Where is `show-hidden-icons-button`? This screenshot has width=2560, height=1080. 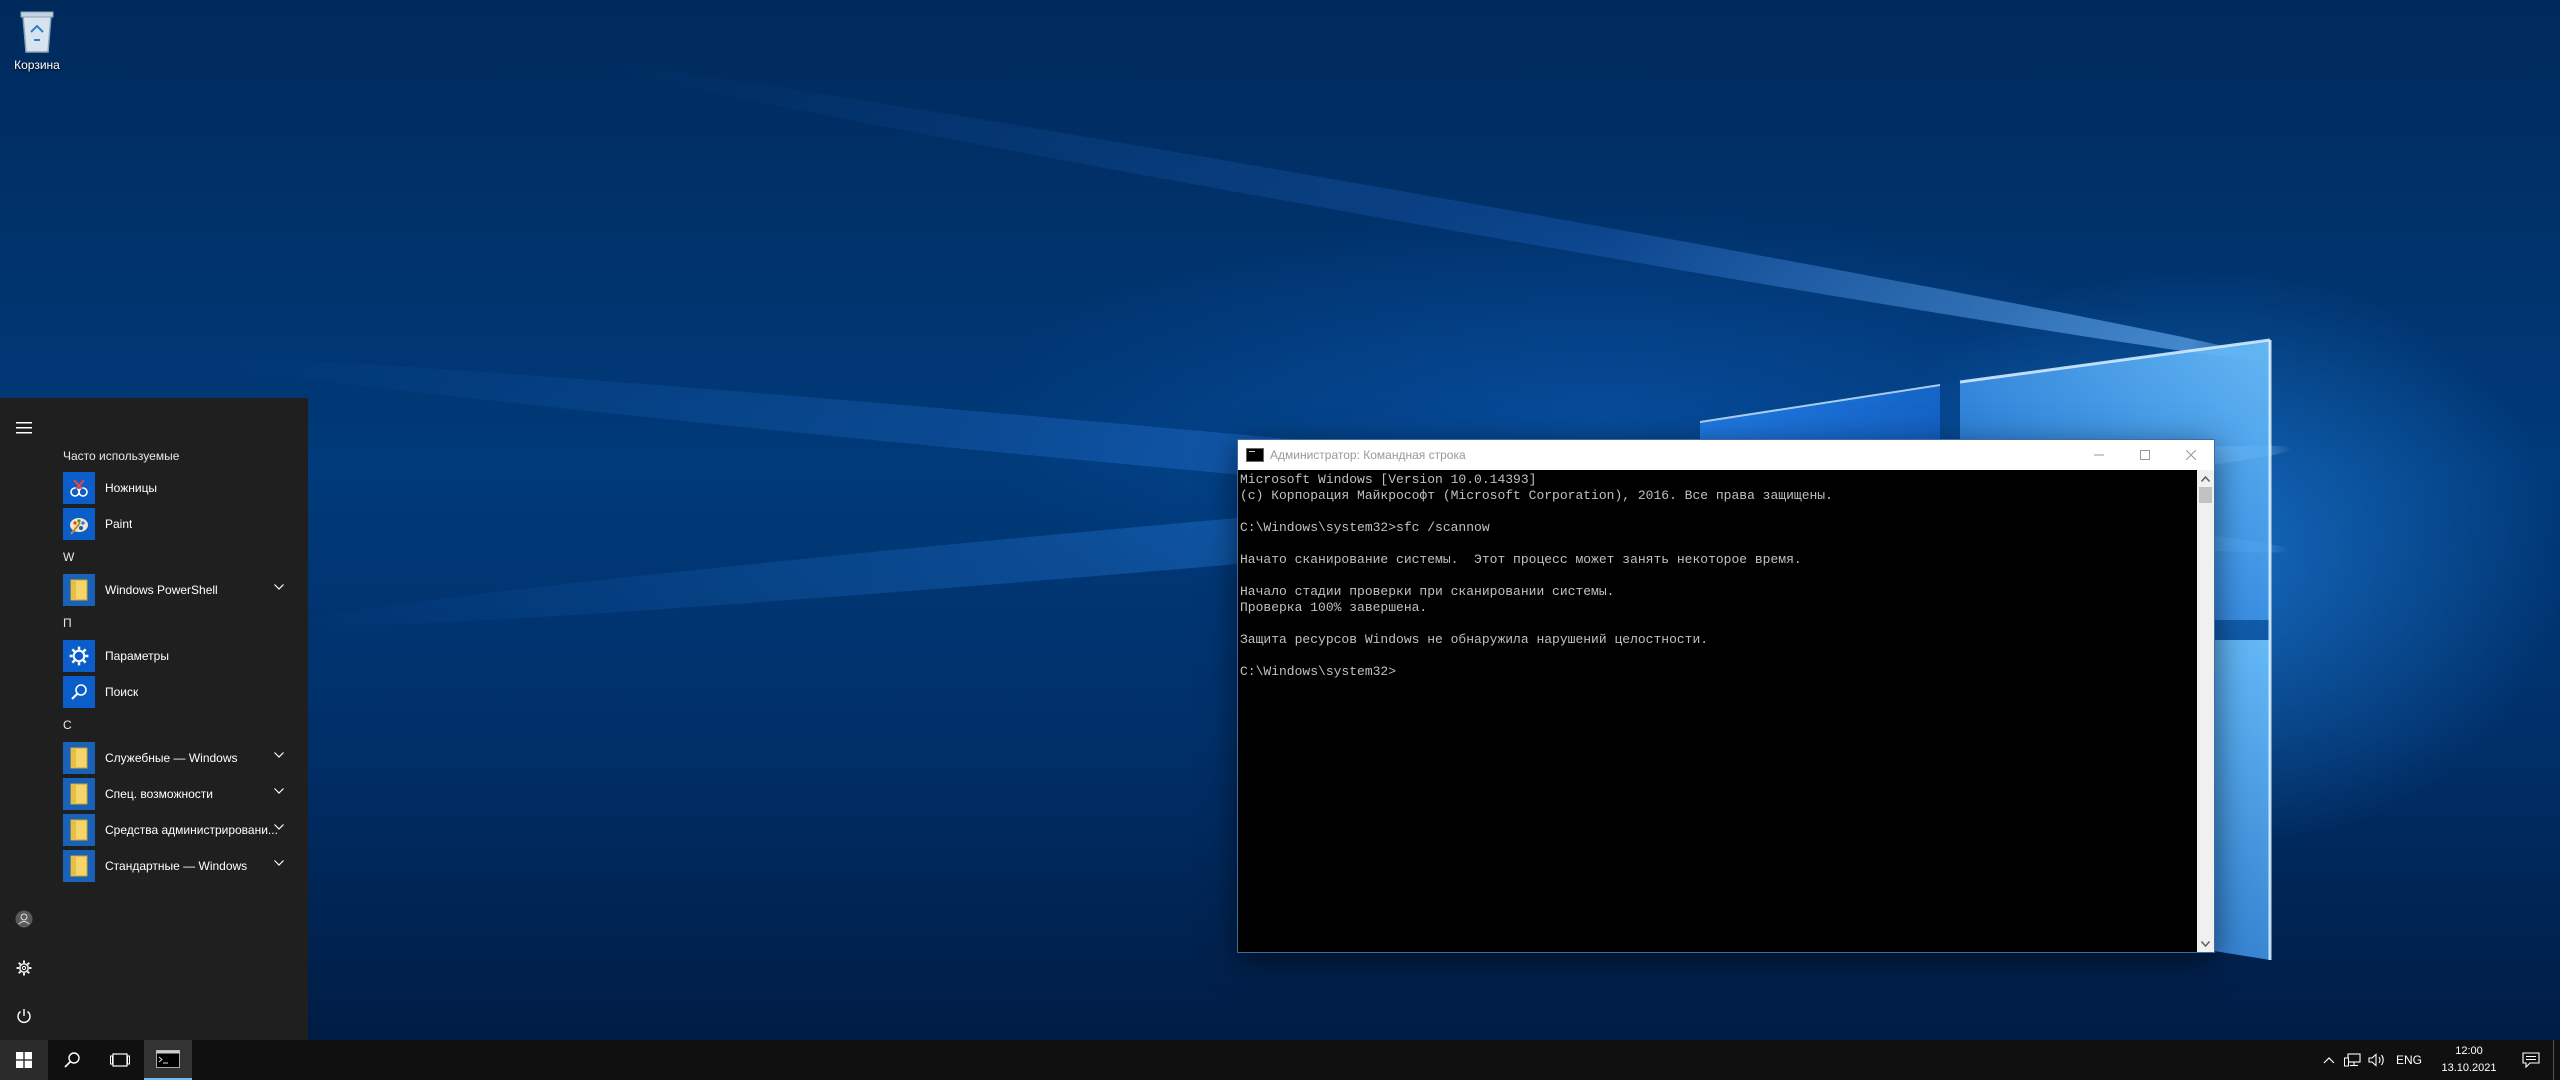 show-hidden-icons-button is located at coordinates (2329, 1060).